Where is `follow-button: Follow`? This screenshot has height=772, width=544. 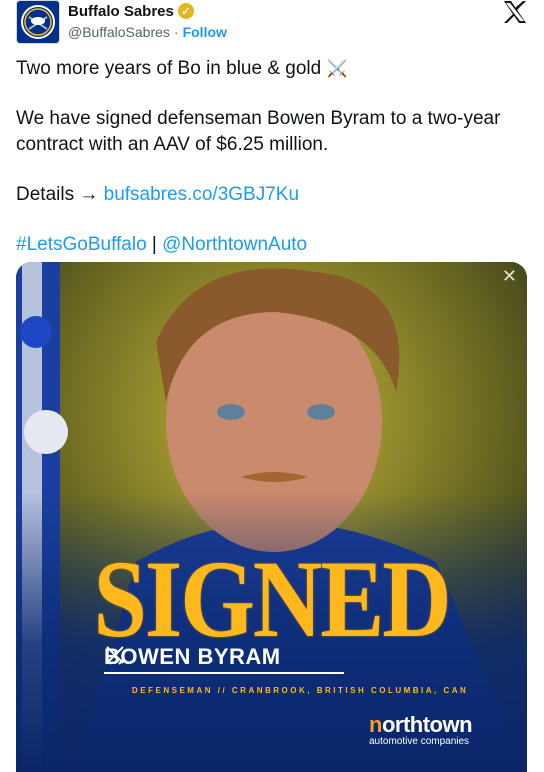 follow-button: Follow is located at coordinates (205, 32).